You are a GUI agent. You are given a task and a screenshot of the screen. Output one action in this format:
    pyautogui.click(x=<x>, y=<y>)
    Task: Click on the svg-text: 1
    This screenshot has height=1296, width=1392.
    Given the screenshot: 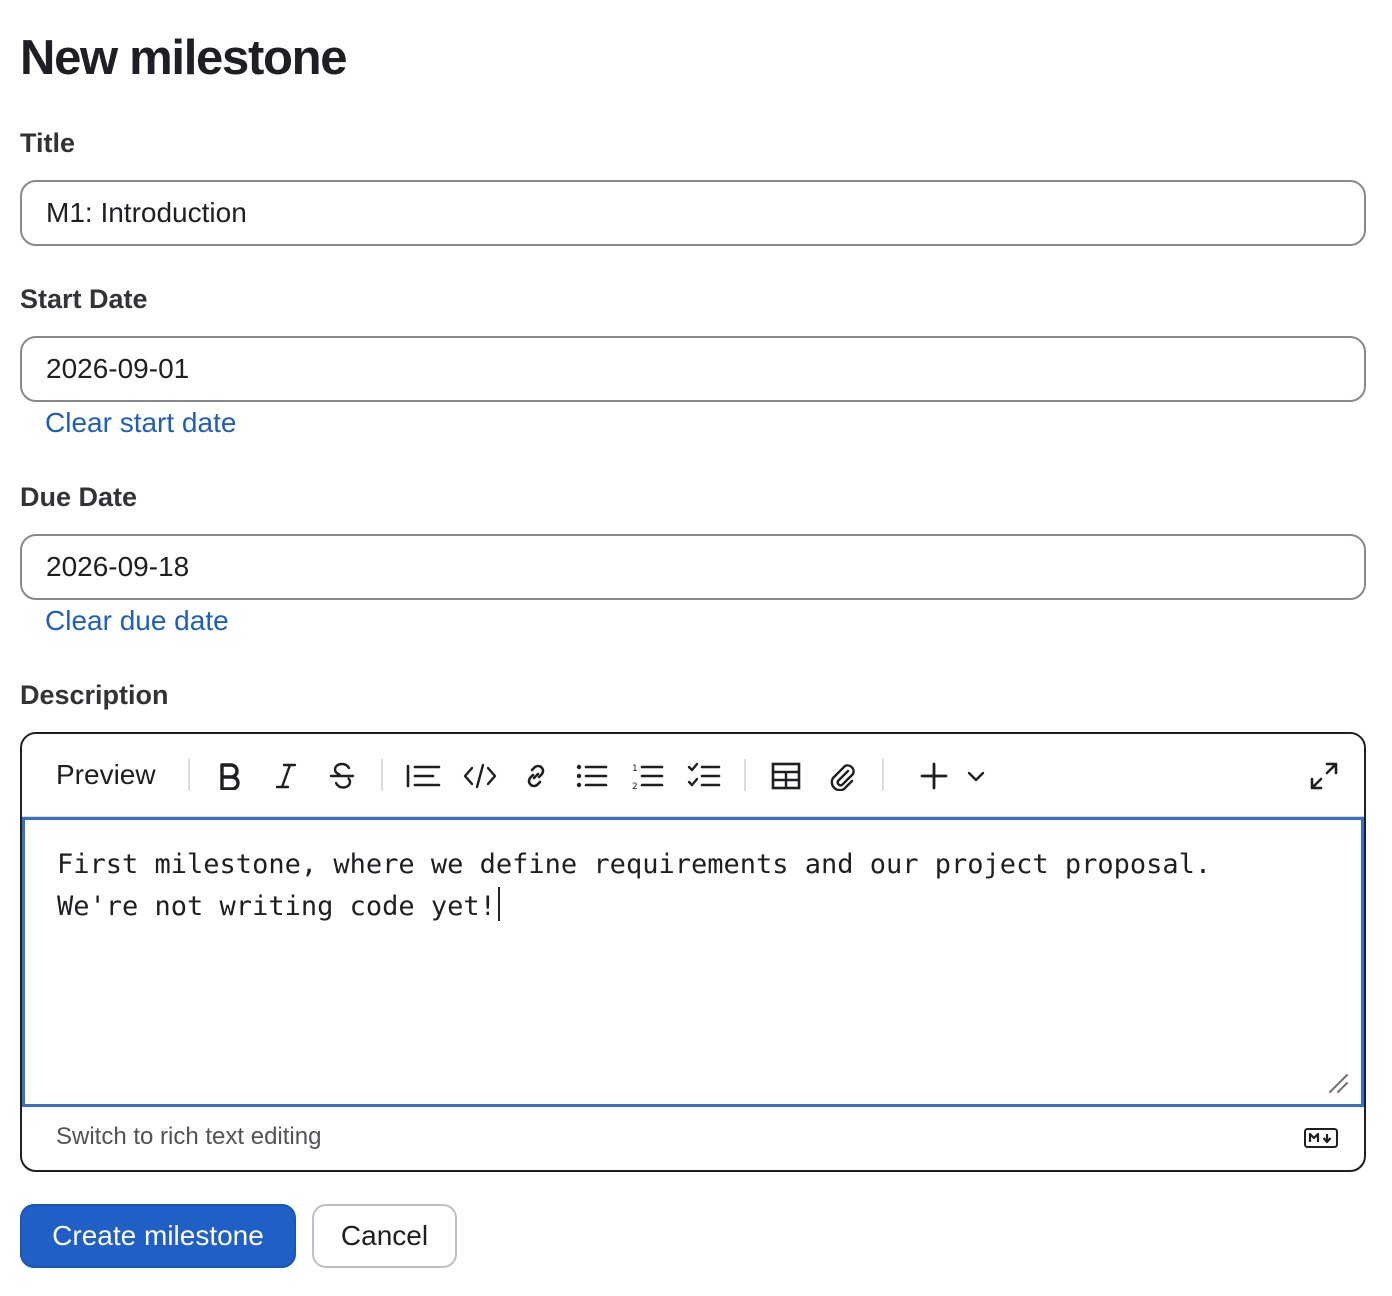 What is the action you would take?
    pyautogui.click(x=635, y=769)
    